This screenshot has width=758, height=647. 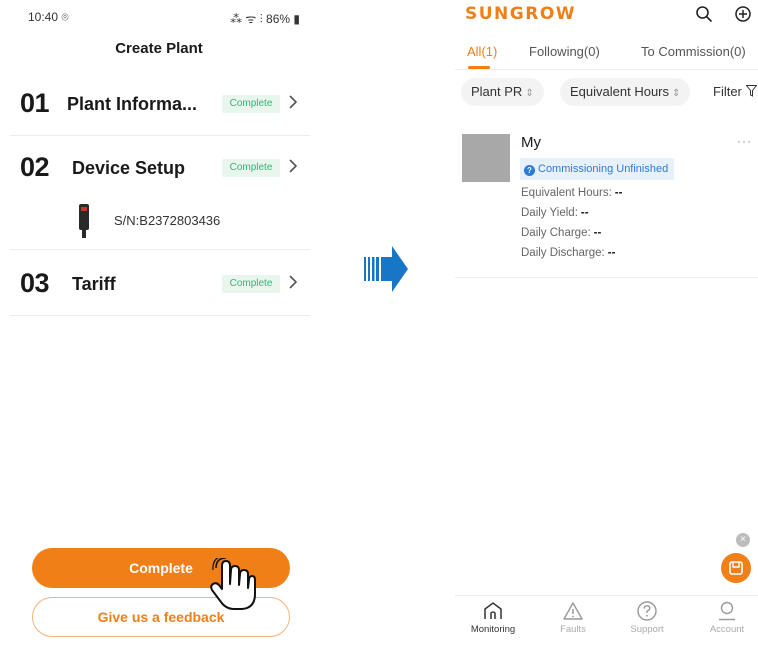 What do you see at coordinates (556, 233) in the screenshot?
I see `metric-label: Daily Charge:` at bounding box center [556, 233].